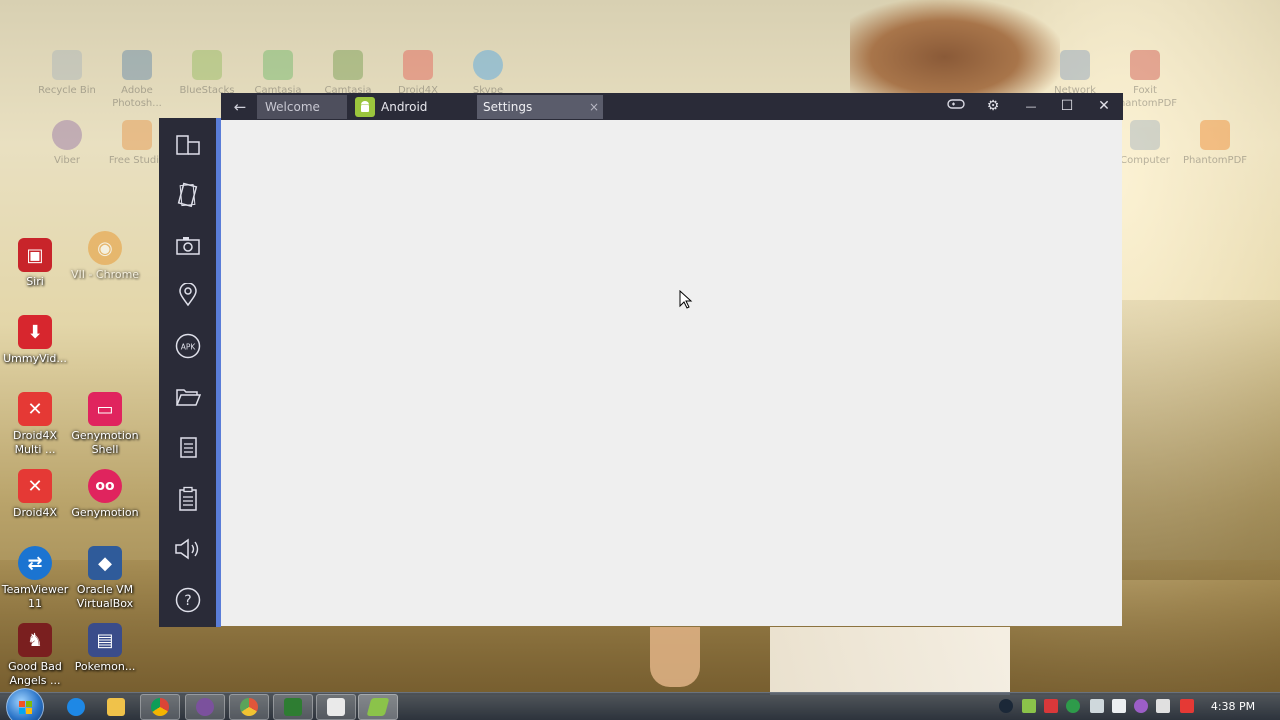 This screenshot has height=720, width=1280. I want to click on genymotion-icon: oo, so click(105, 486).